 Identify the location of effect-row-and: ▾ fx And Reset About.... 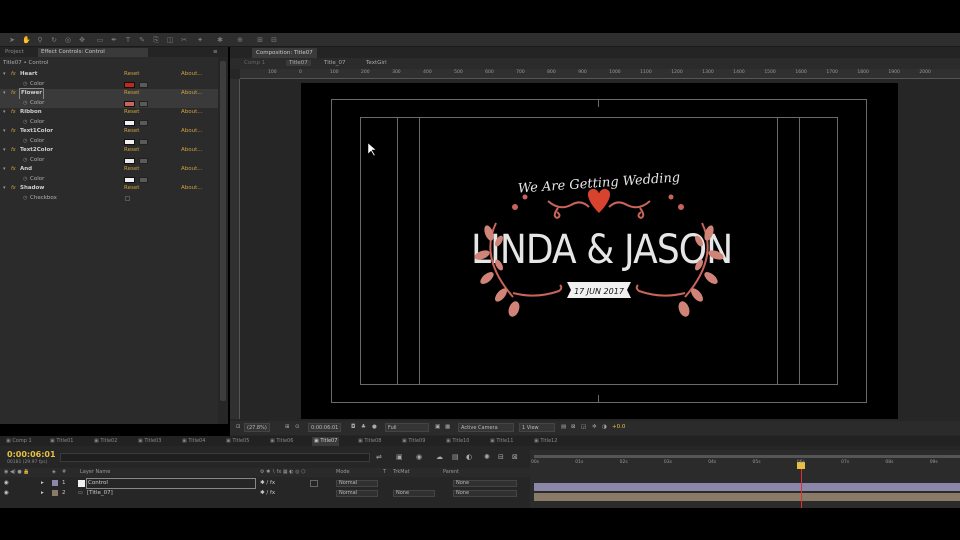
(109, 170).